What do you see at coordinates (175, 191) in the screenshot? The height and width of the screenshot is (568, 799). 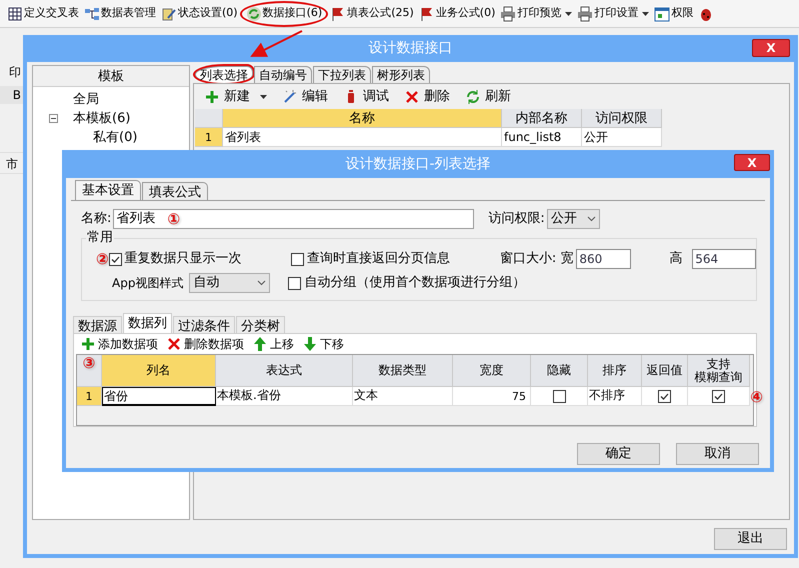 I see `tab: 填表公式` at bounding box center [175, 191].